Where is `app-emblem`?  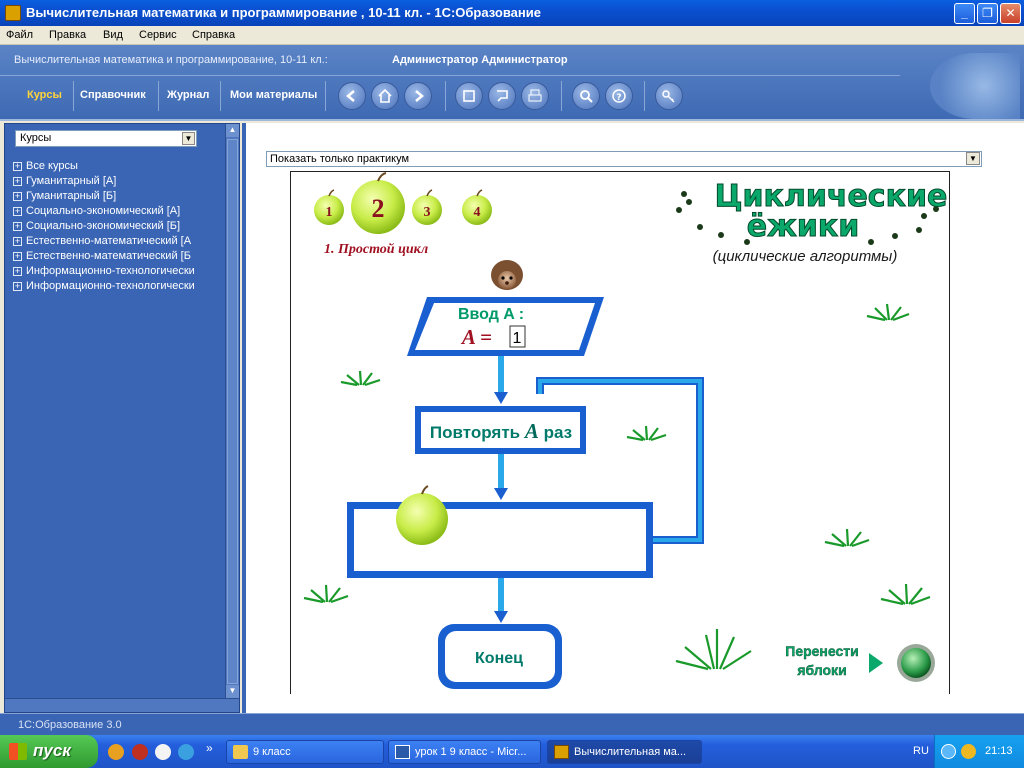 app-emblem is located at coordinates (975, 86).